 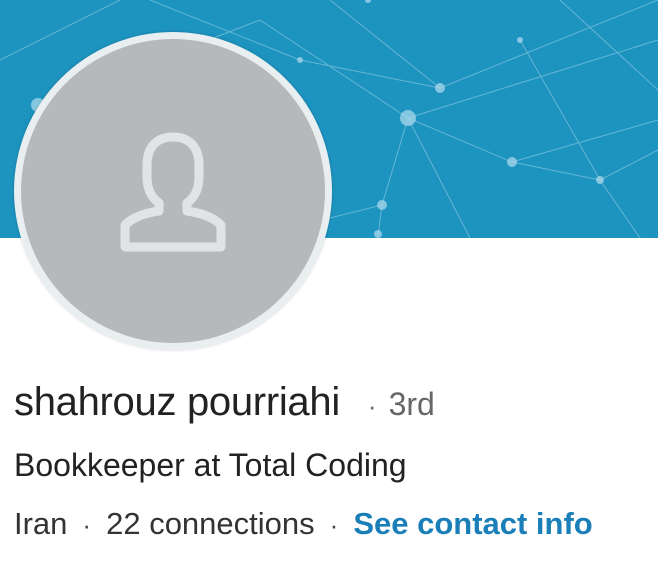 What do you see at coordinates (411, 404) in the screenshot?
I see `connection-degree-badge: 3rd` at bounding box center [411, 404].